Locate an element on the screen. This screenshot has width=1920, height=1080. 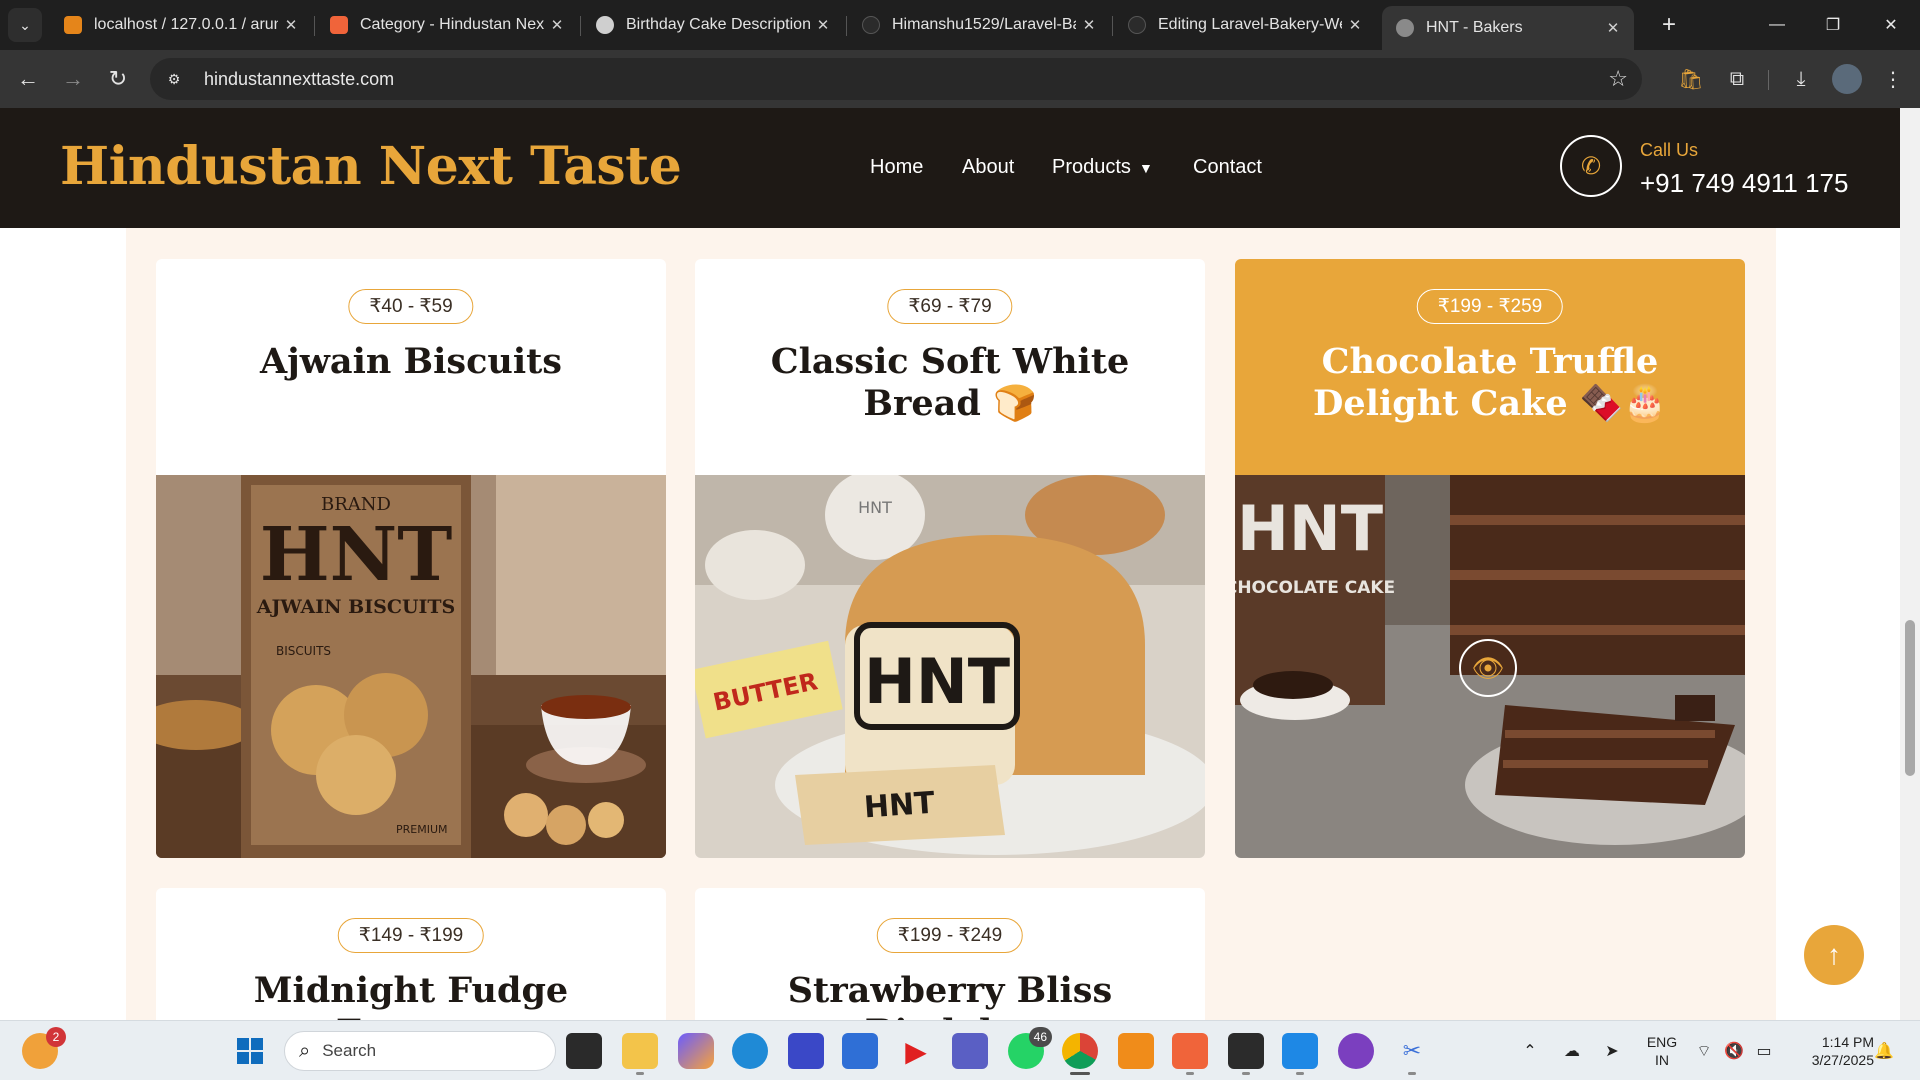
toolbar-divider is located at coordinates (1768, 80).